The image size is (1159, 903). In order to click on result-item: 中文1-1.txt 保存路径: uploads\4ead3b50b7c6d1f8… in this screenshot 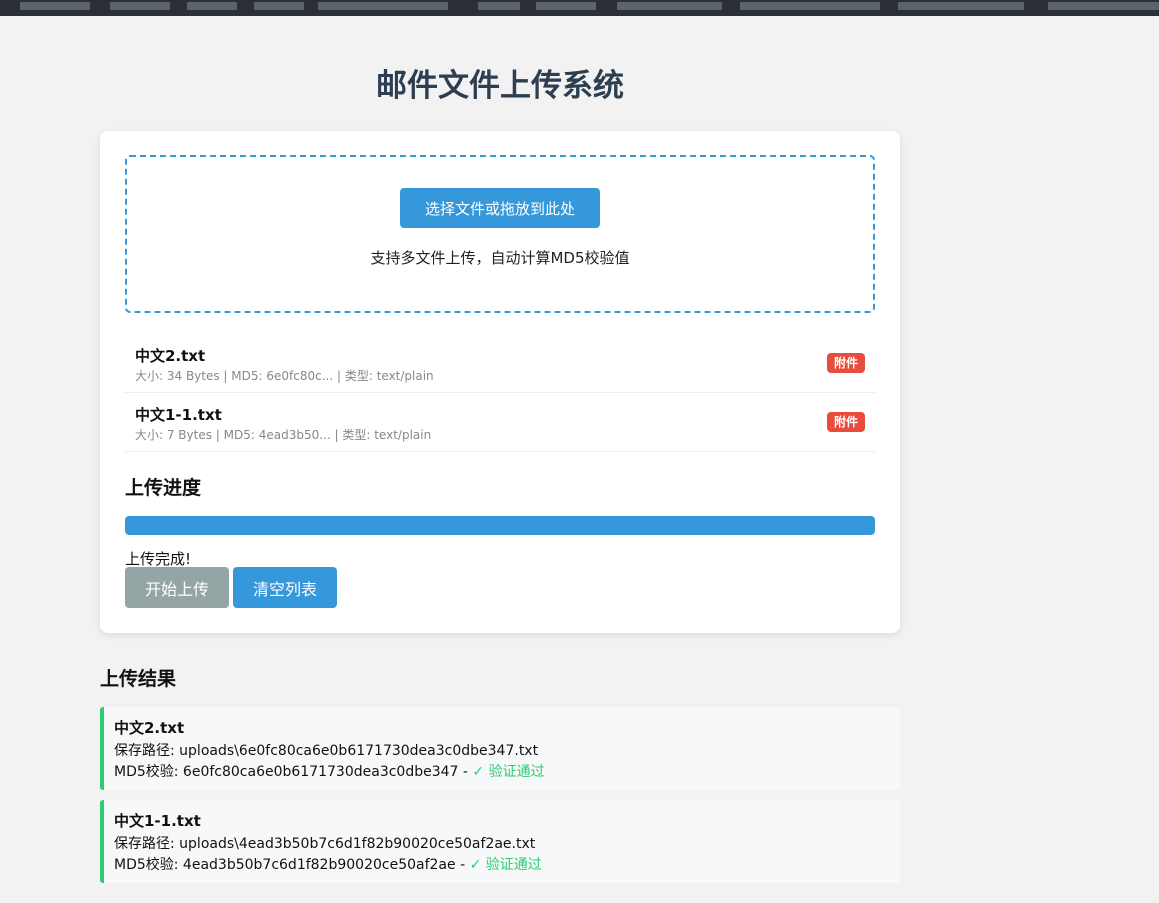, I will do `click(500, 841)`.